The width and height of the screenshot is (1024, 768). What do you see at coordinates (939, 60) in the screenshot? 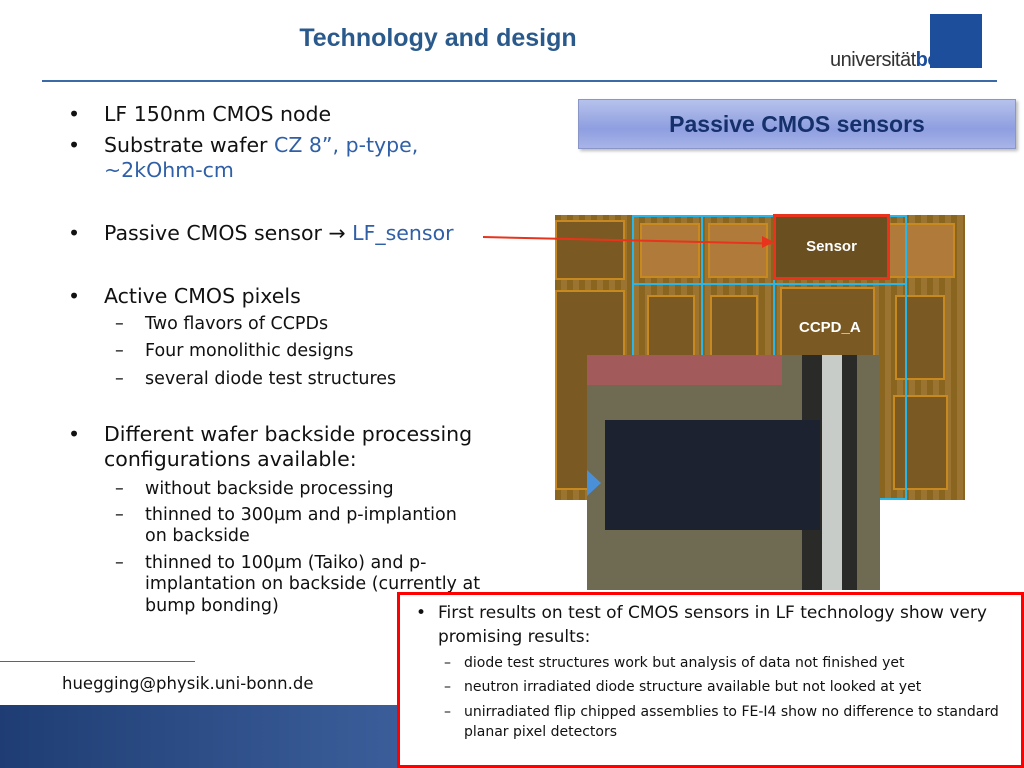
I see `logo-text-bold: bonn` at bounding box center [939, 60].